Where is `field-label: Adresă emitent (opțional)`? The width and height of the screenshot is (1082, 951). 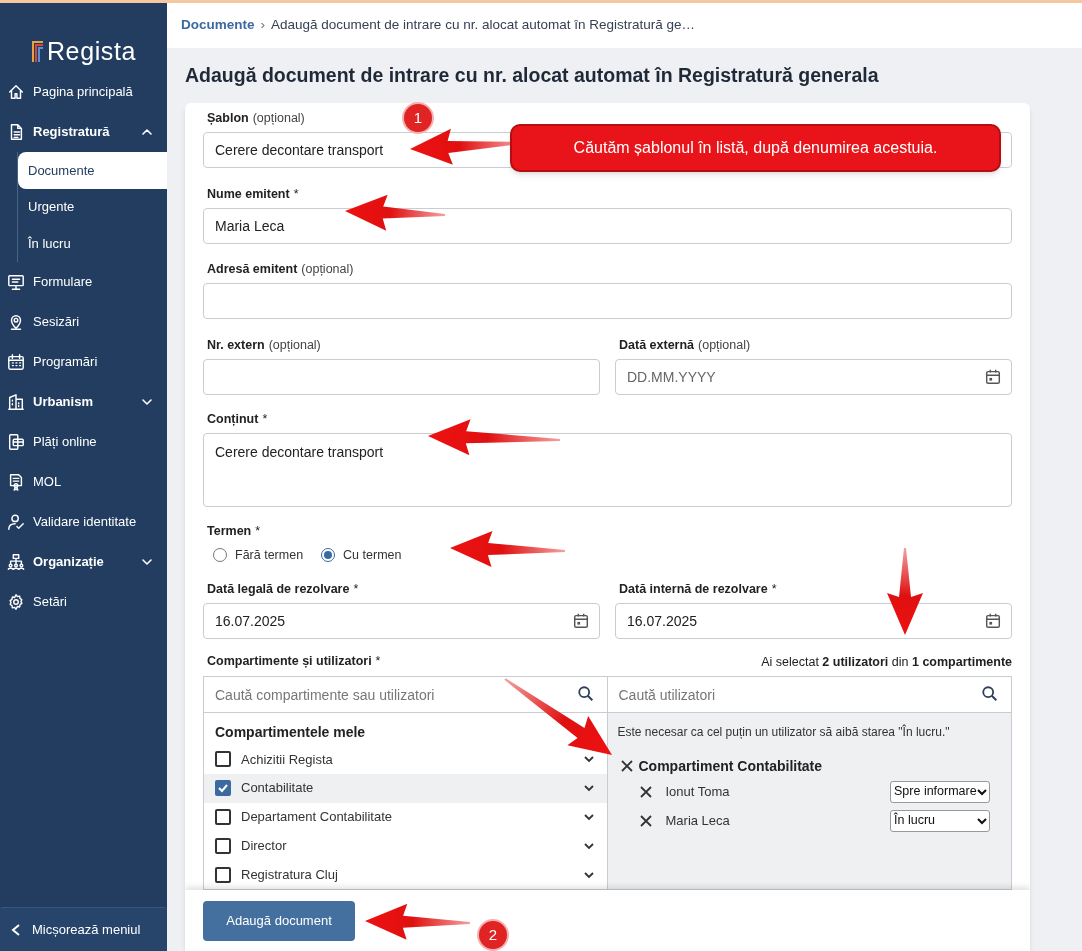 field-label: Adresă emitent (opțional) is located at coordinates (280, 269).